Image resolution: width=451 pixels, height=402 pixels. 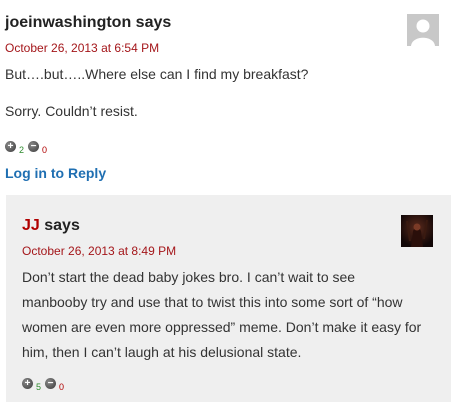 I want to click on reply-author-line: JJ says, so click(x=51, y=226).